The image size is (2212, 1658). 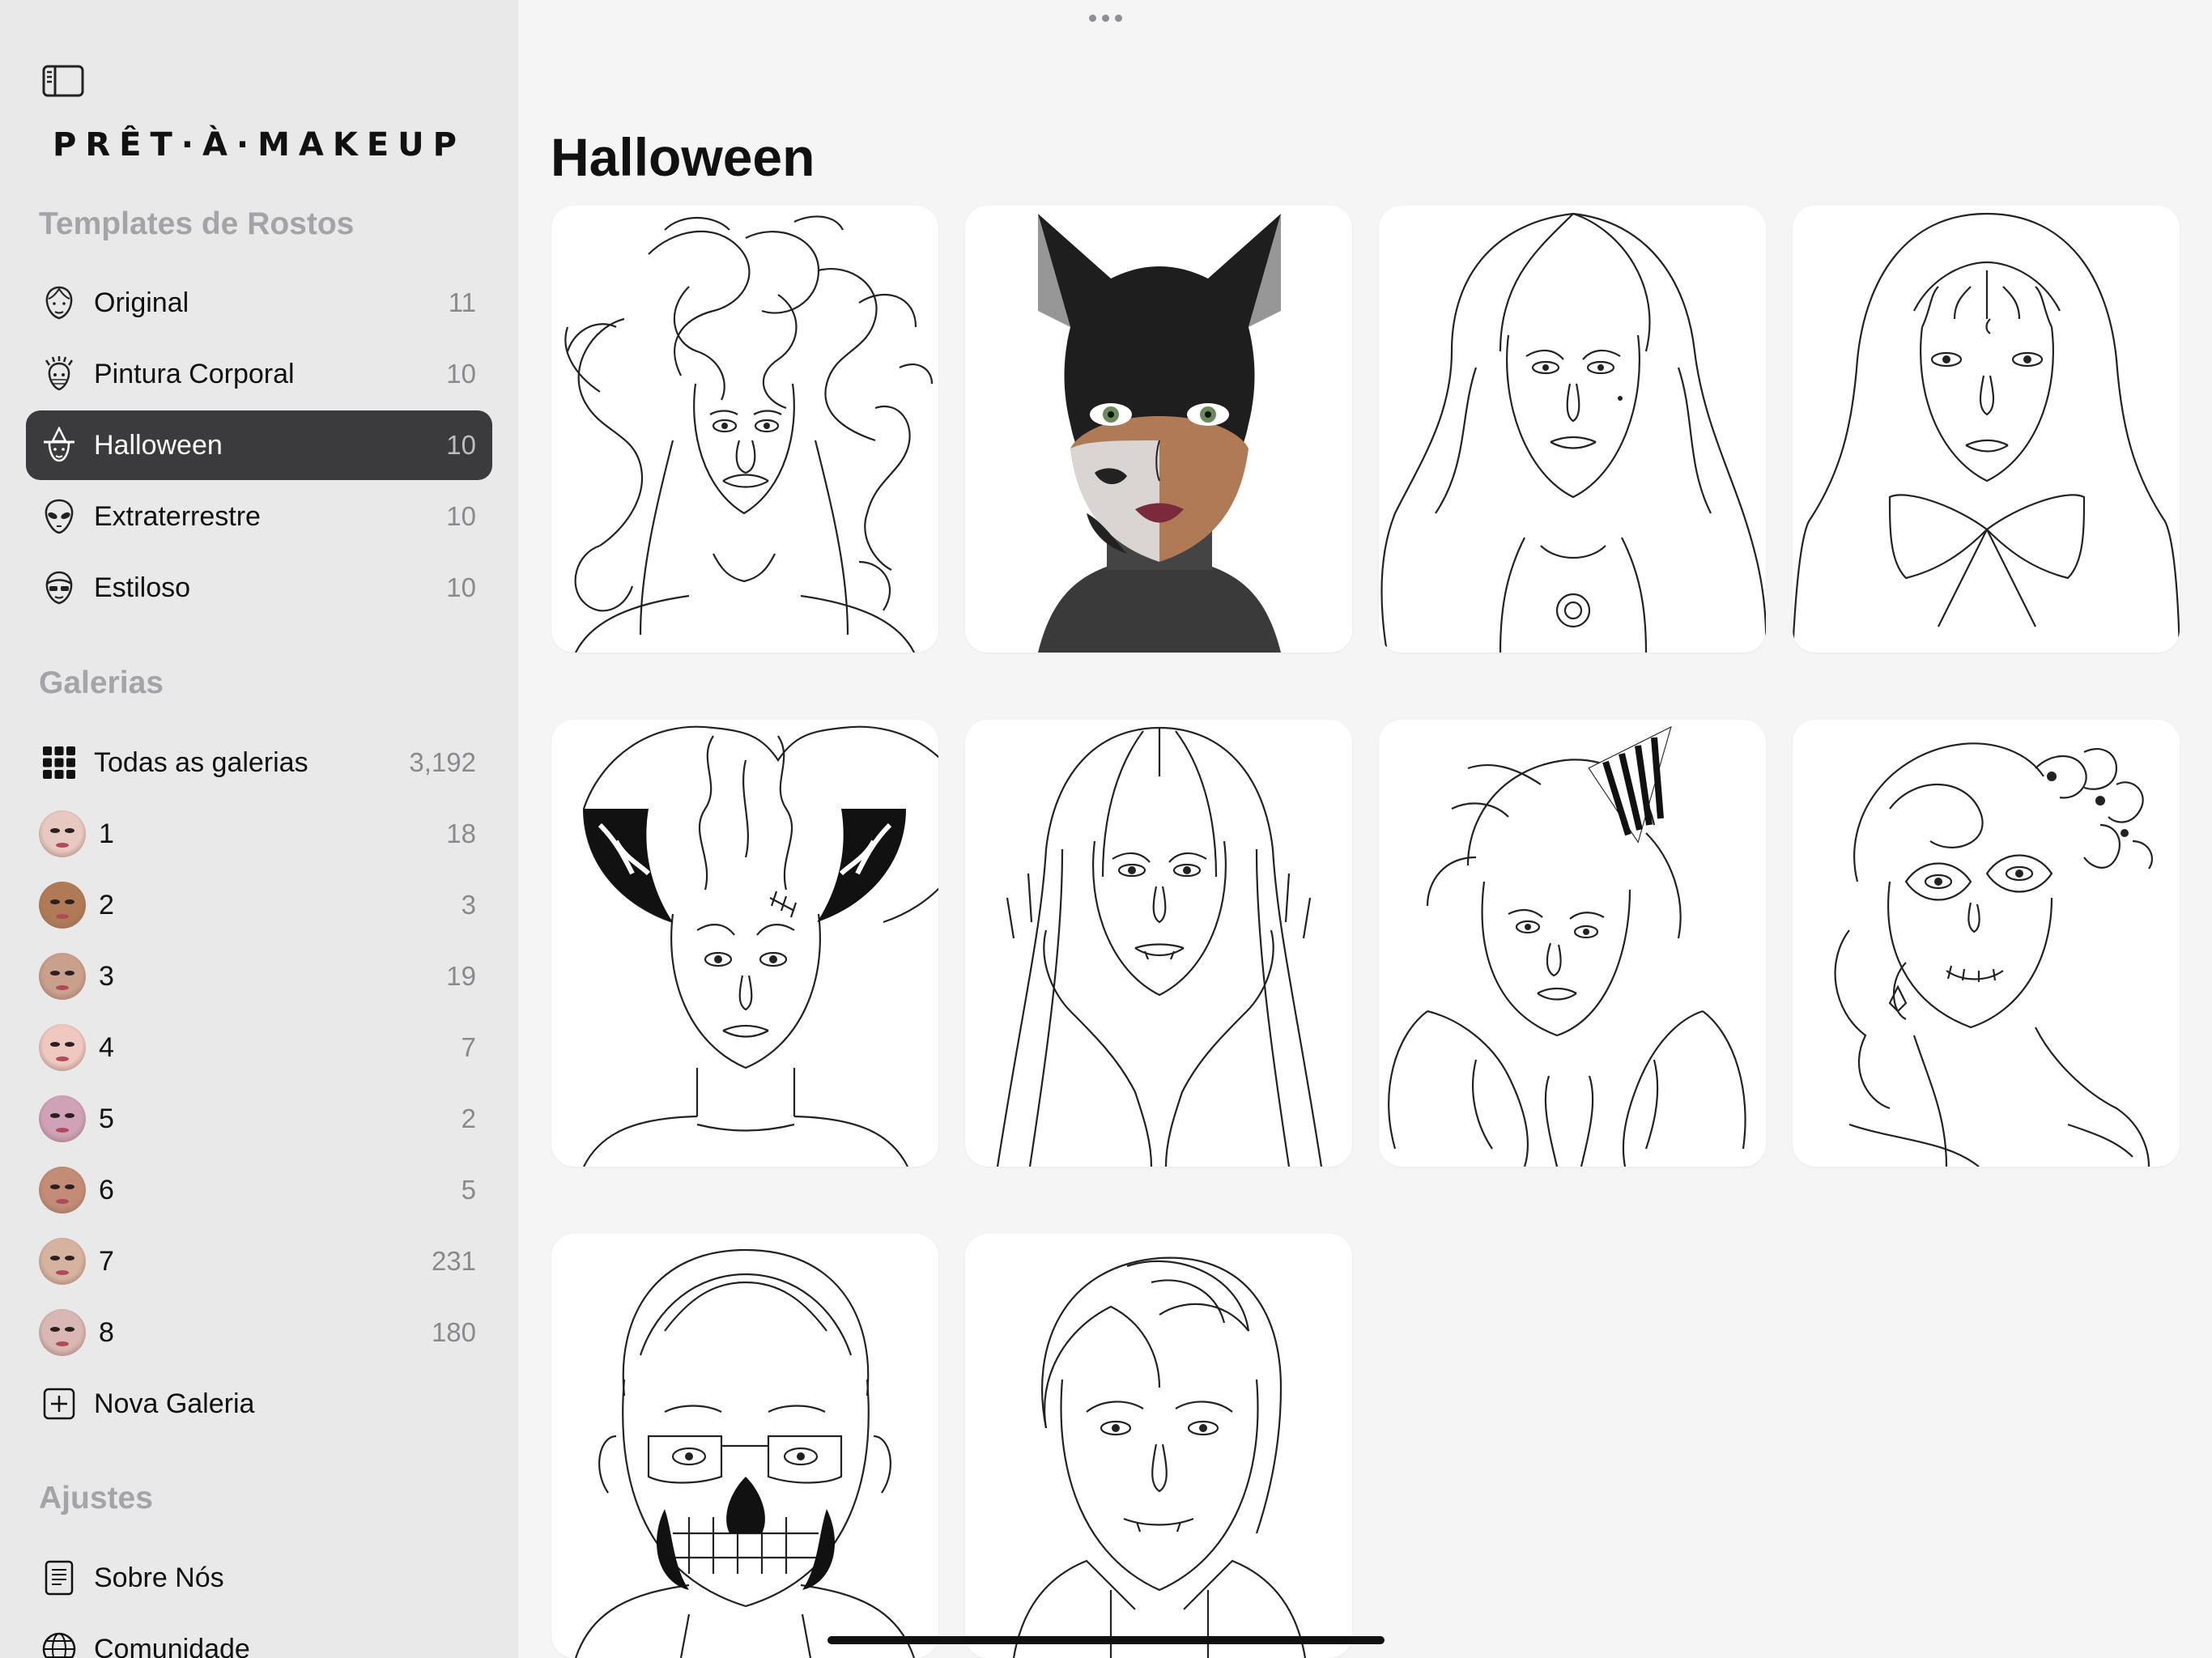 I want to click on plus-square-icon, so click(x=59, y=1404).